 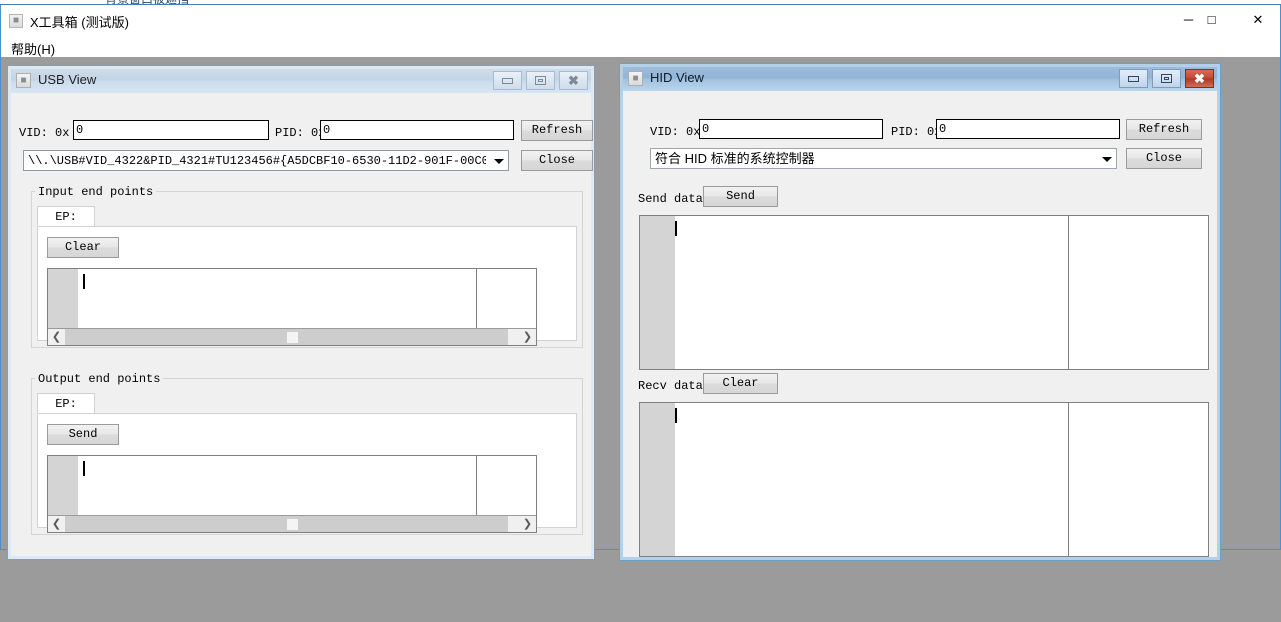 I want to click on hid-device-combo-value: 符合 HID 标准的系统控制器, so click(x=735, y=158).